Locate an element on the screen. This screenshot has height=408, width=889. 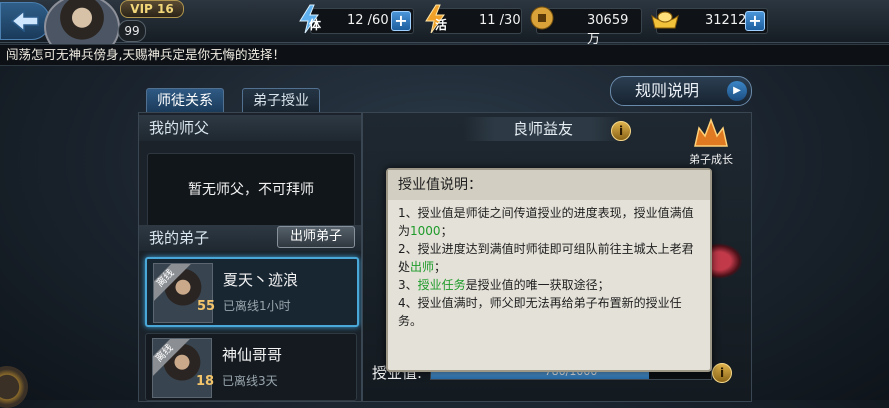
stamina-add-button: + is located at coordinates (401, 21).